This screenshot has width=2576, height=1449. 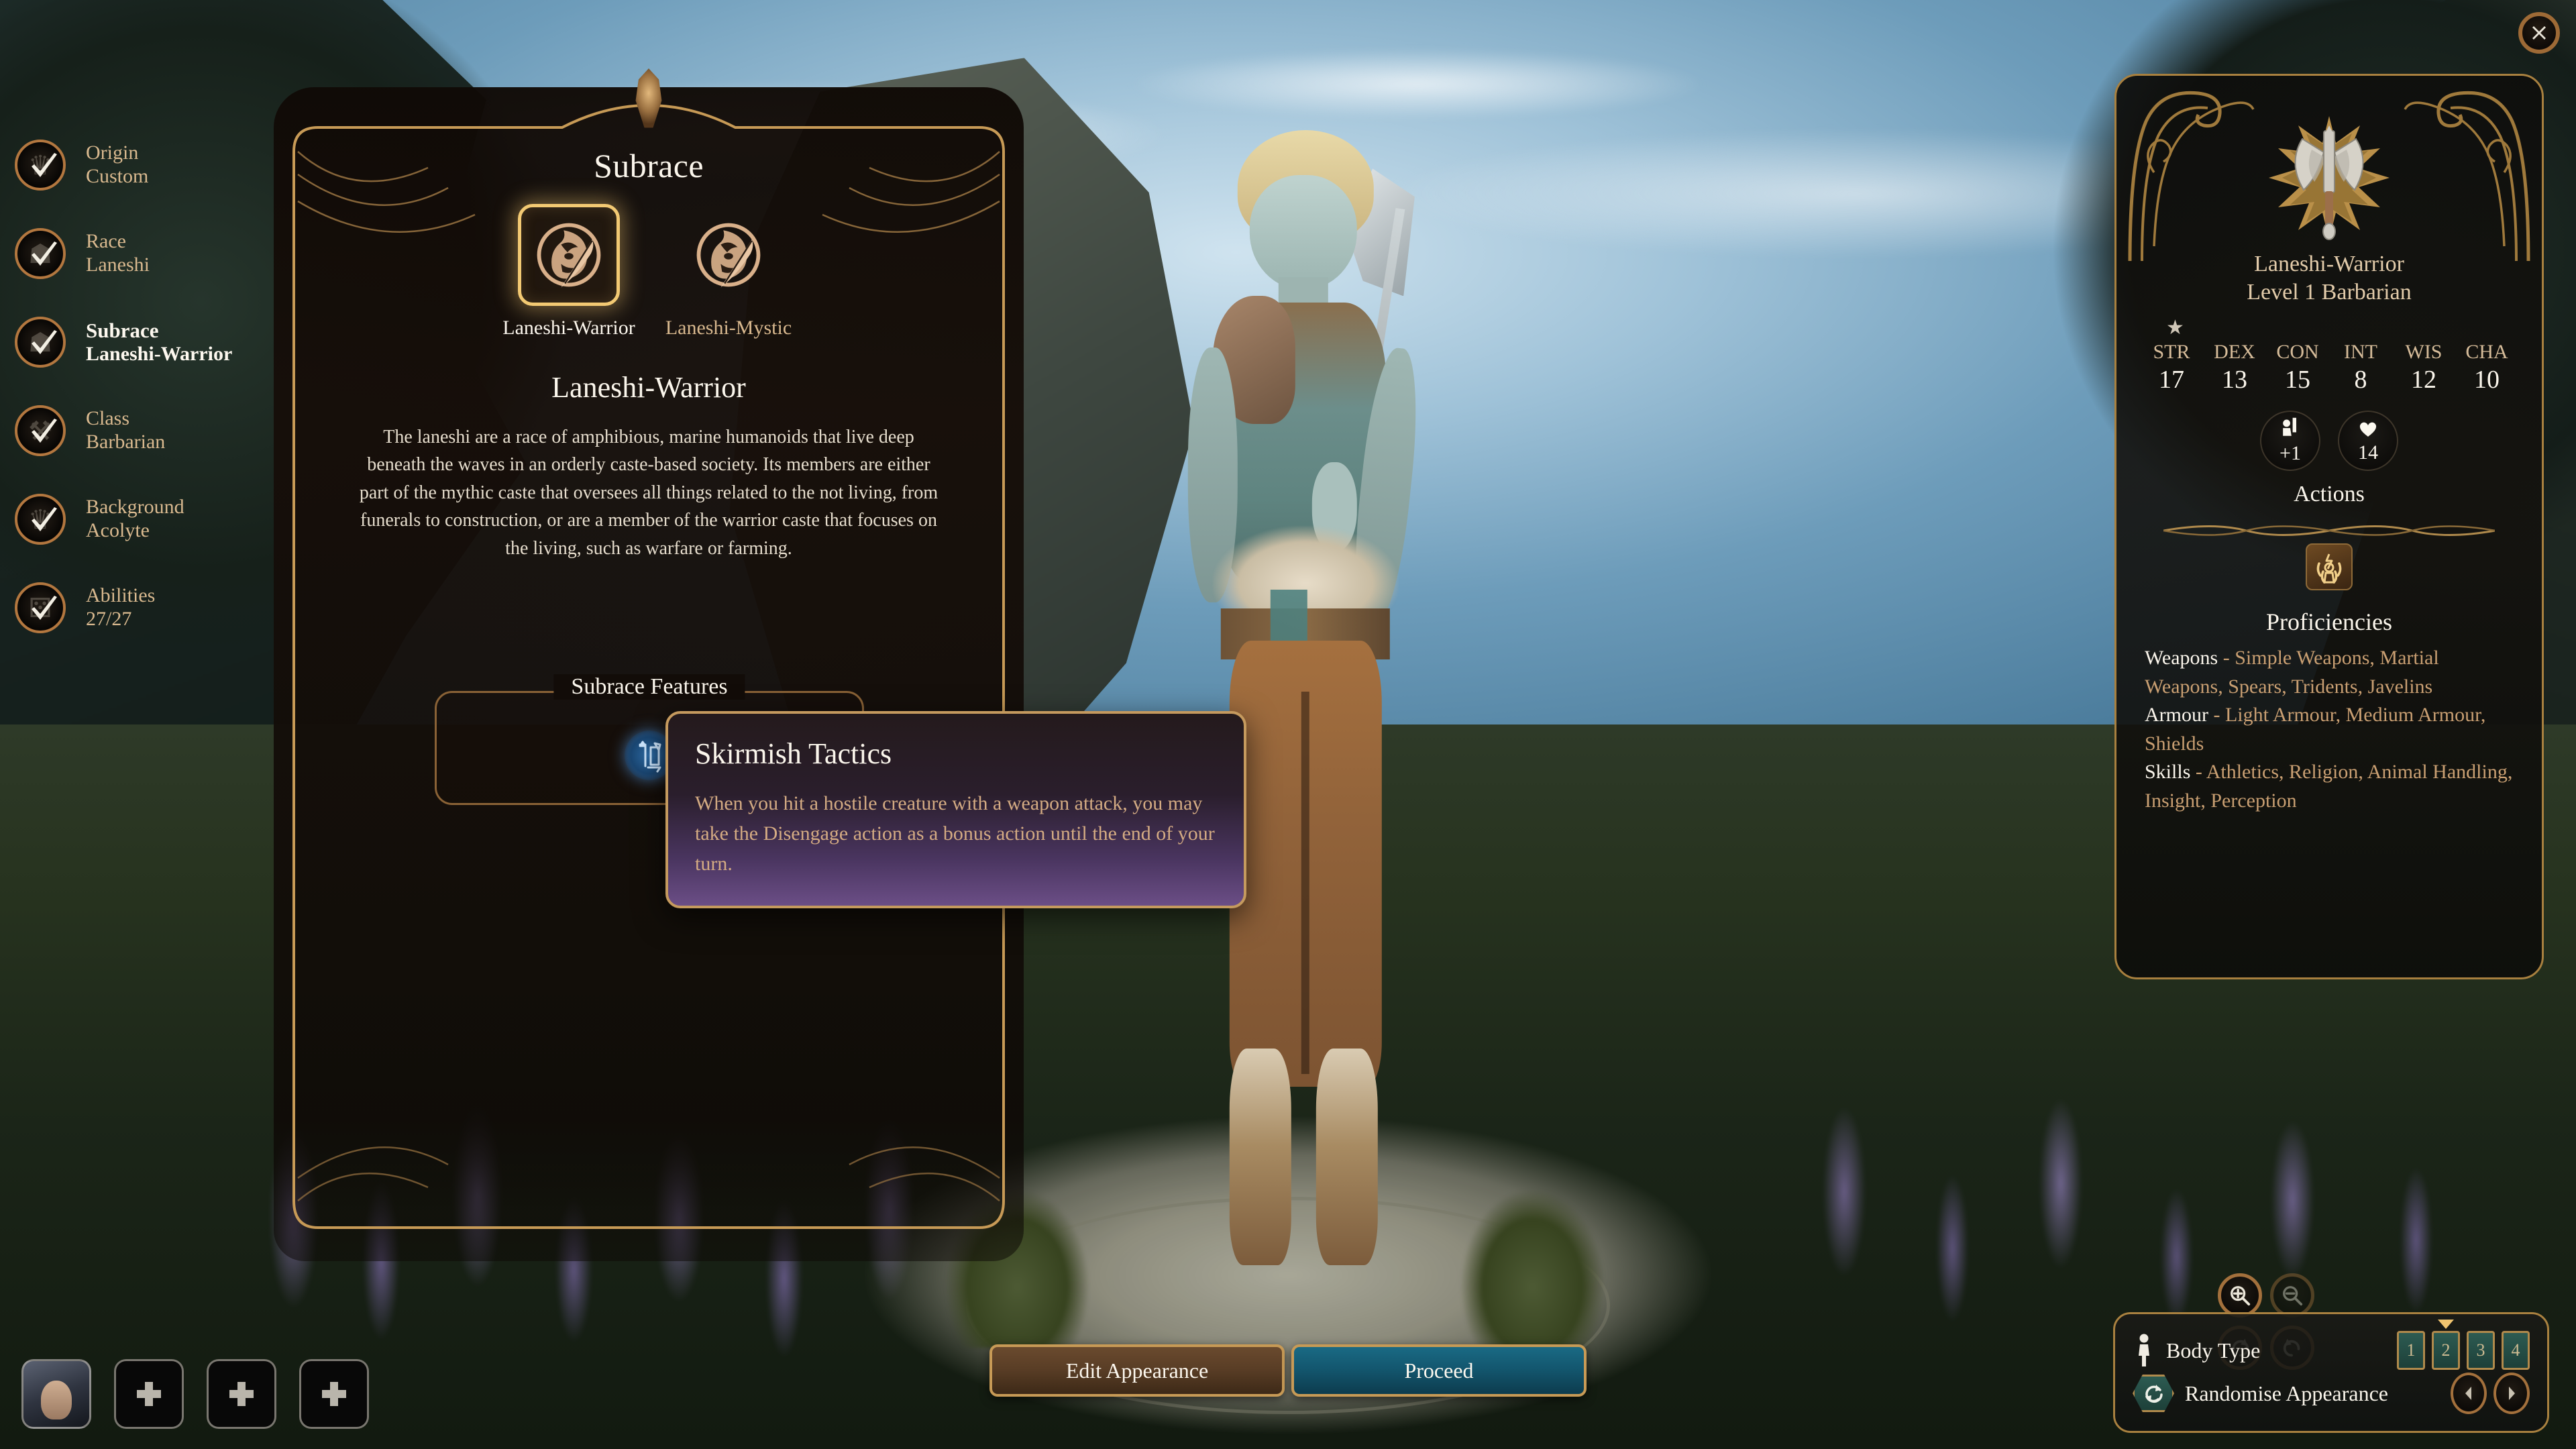 What do you see at coordinates (568, 328) in the screenshot?
I see `subrace-option-label: Laneshi-Warrior` at bounding box center [568, 328].